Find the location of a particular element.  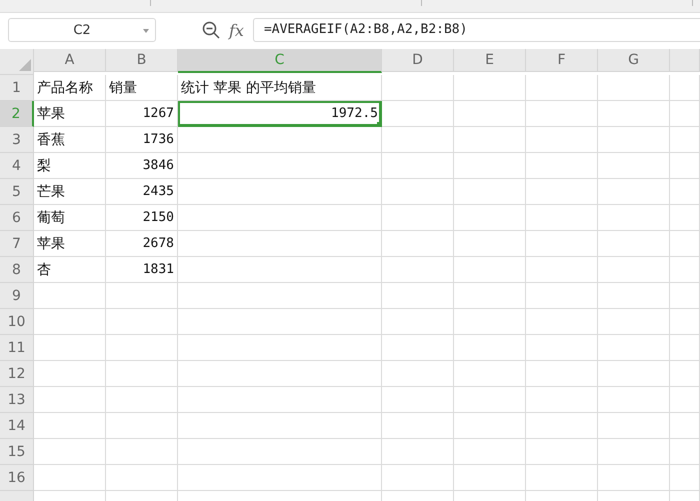

table-cell: 苹果 is located at coordinates (70, 114).